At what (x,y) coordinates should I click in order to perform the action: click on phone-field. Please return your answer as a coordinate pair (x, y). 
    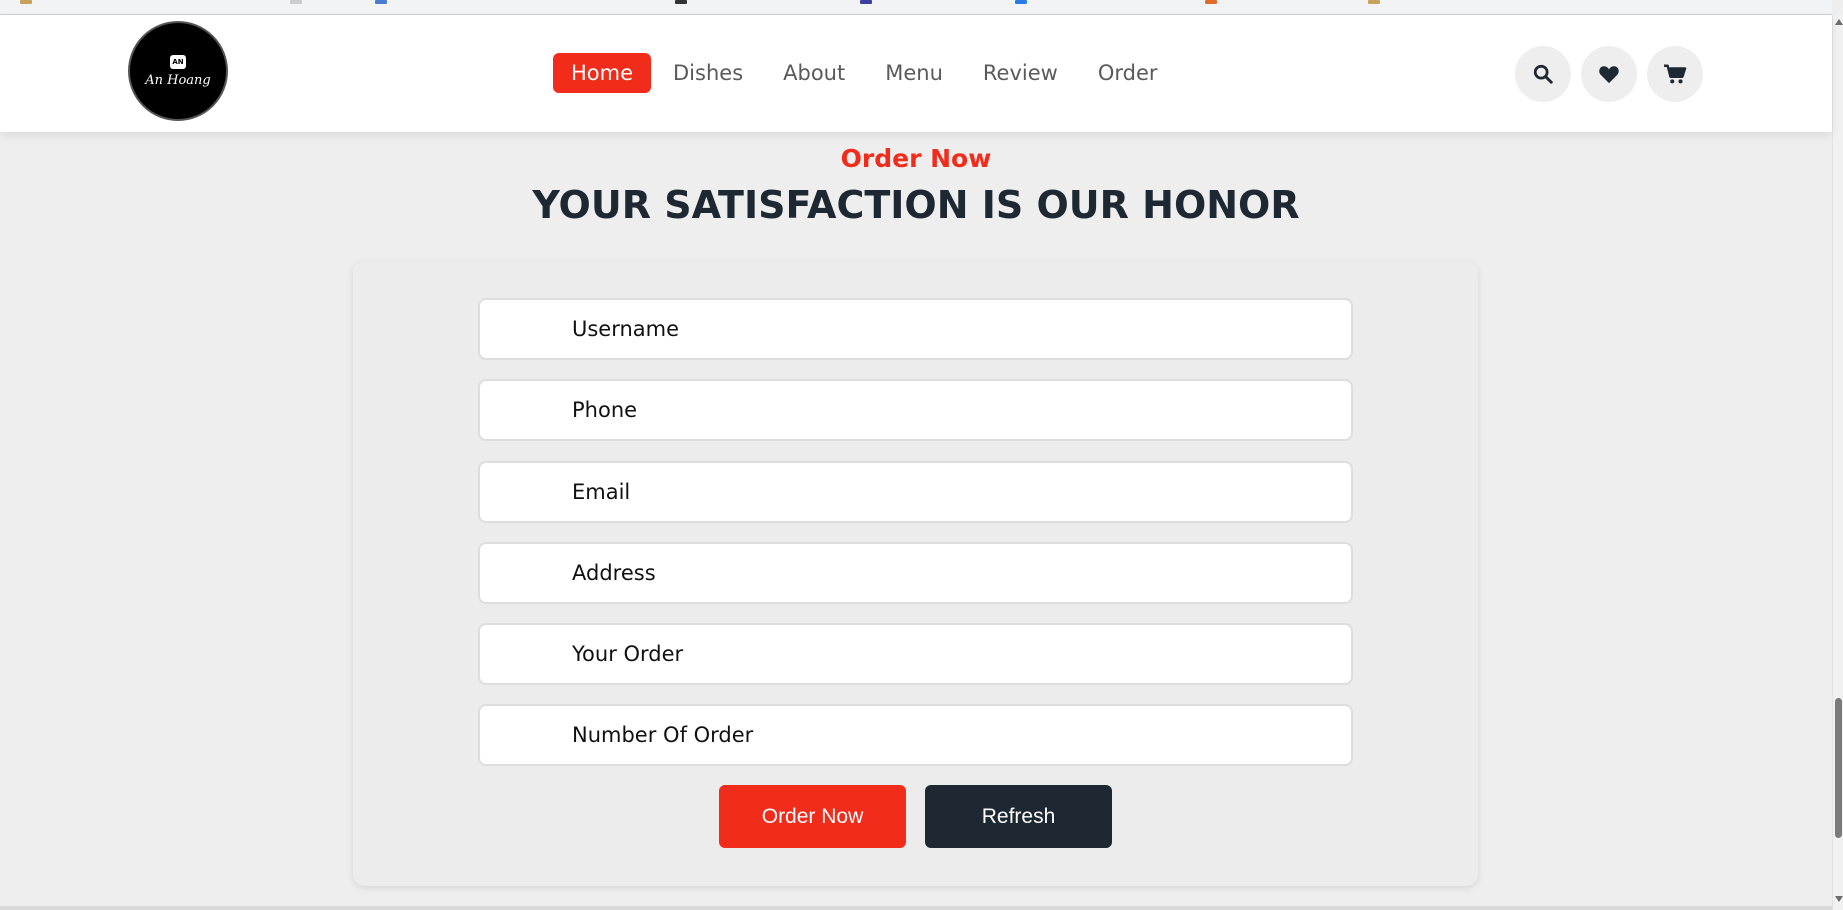
    Looking at the image, I should click on (915, 410).